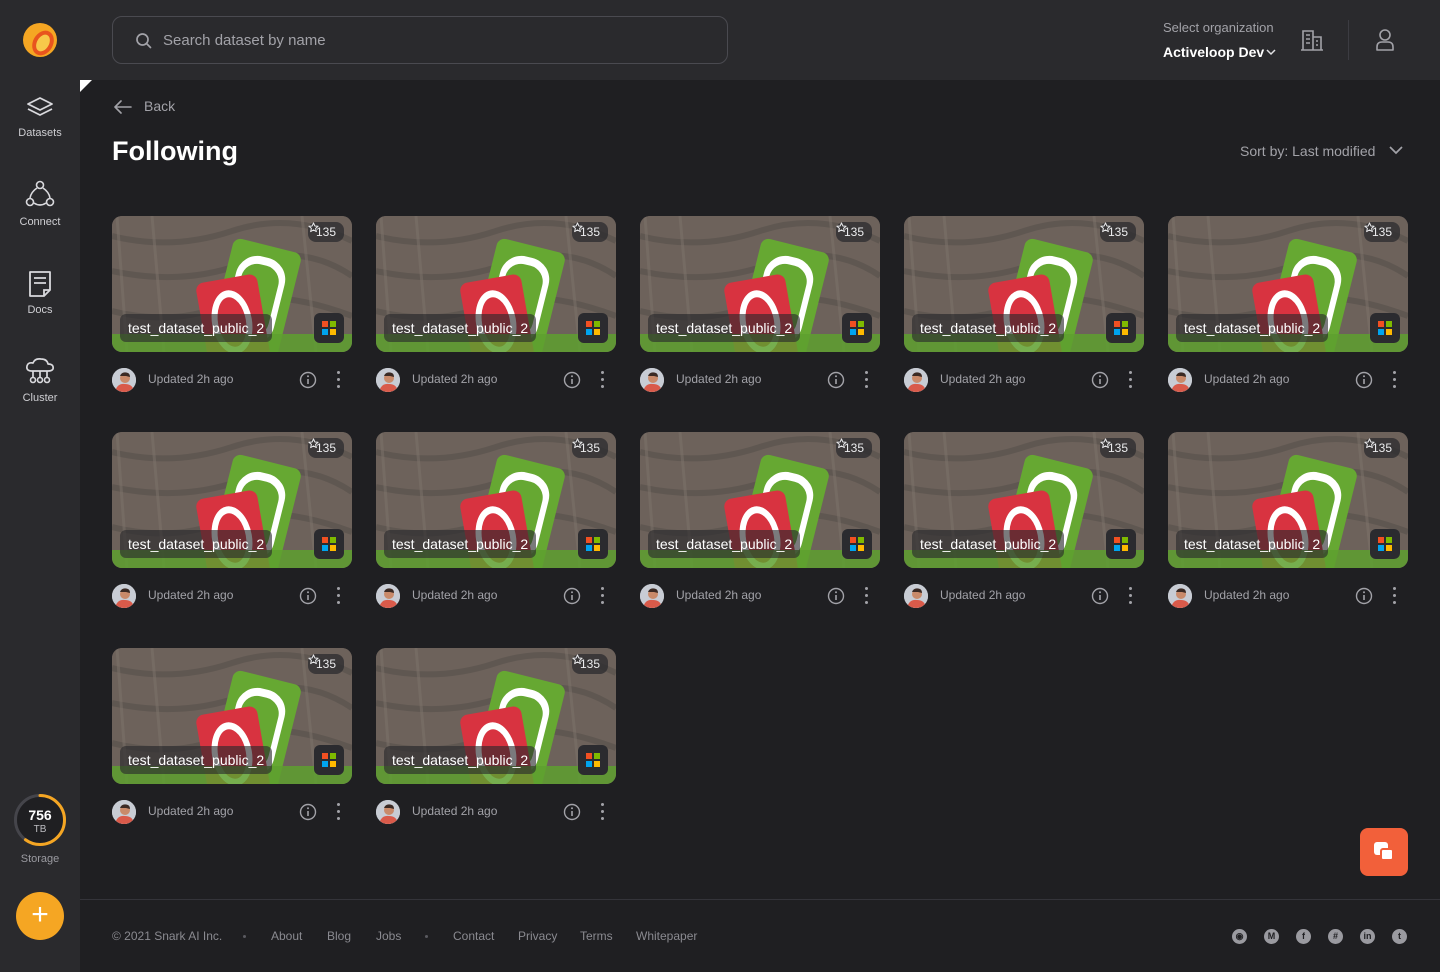 Image resolution: width=1440 pixels, height=972 pixels. What do you see at coordinates (40, 40) in the screenshot?
I see `activeloop-logo` at bounding box center [40, 40].